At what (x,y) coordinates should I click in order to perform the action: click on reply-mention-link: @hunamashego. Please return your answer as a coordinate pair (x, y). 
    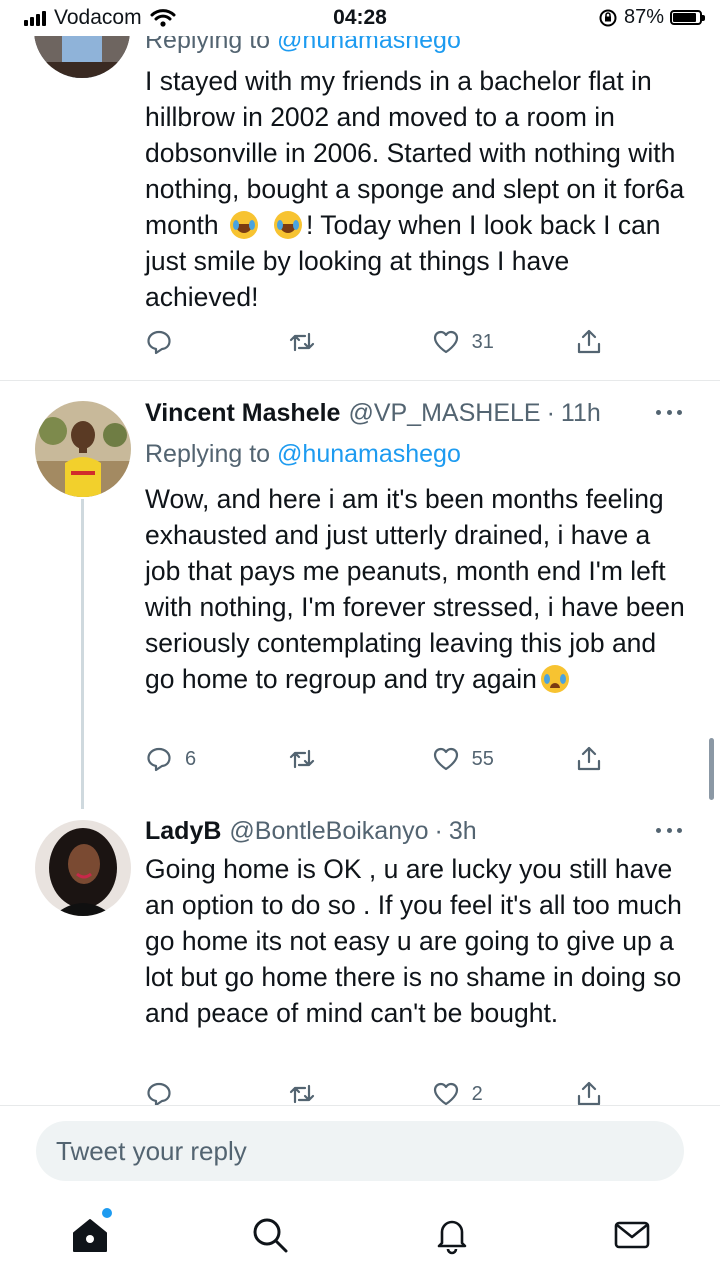
    Looking at the image, I should click on (369, 454).